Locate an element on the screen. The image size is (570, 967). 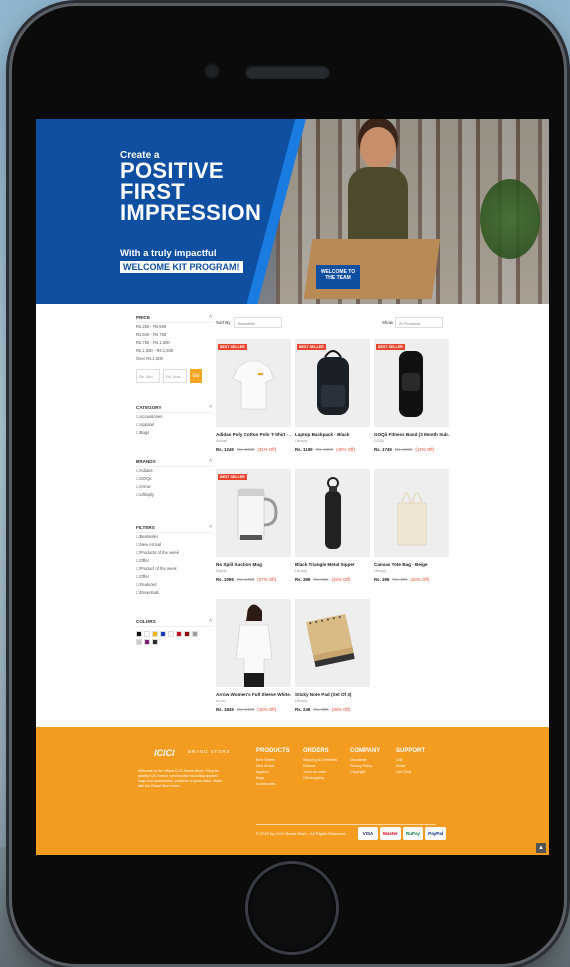
filter-option: Rs.500 - Rs.750 is located at coordinates (174, 335).